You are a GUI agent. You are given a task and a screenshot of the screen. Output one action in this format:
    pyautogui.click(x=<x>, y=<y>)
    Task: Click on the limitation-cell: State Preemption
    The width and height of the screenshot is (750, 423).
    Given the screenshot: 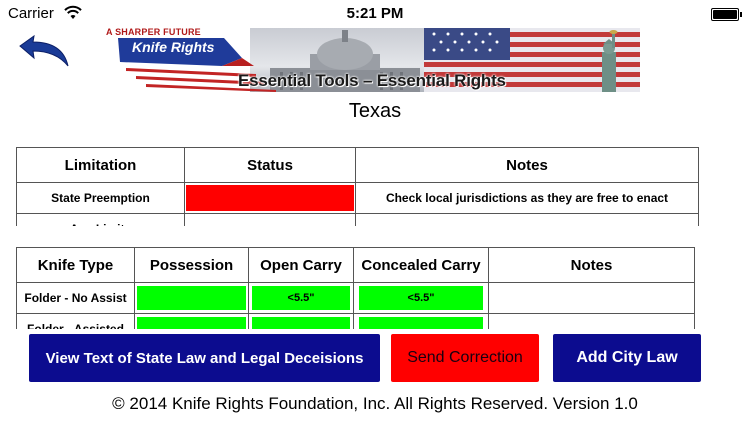 What is the action you would take?
    pyautogui.click(x=100, y=198)
    